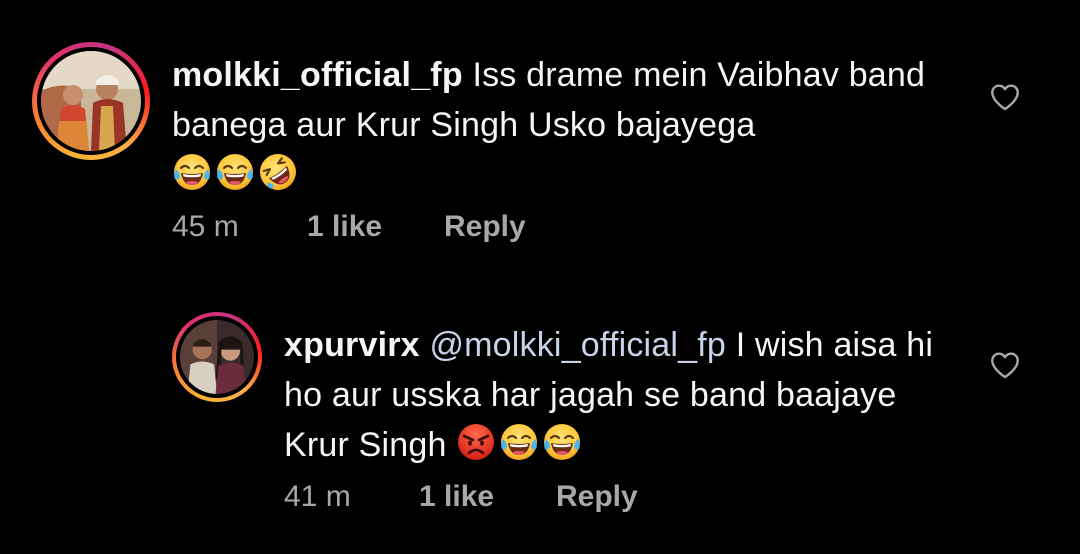 The width and height of the screenshot is (1080, 554). What do you see at coordinates (476, 442) in the screenshot?
I see `angry-face-icon` at bounding box center [476, 442].